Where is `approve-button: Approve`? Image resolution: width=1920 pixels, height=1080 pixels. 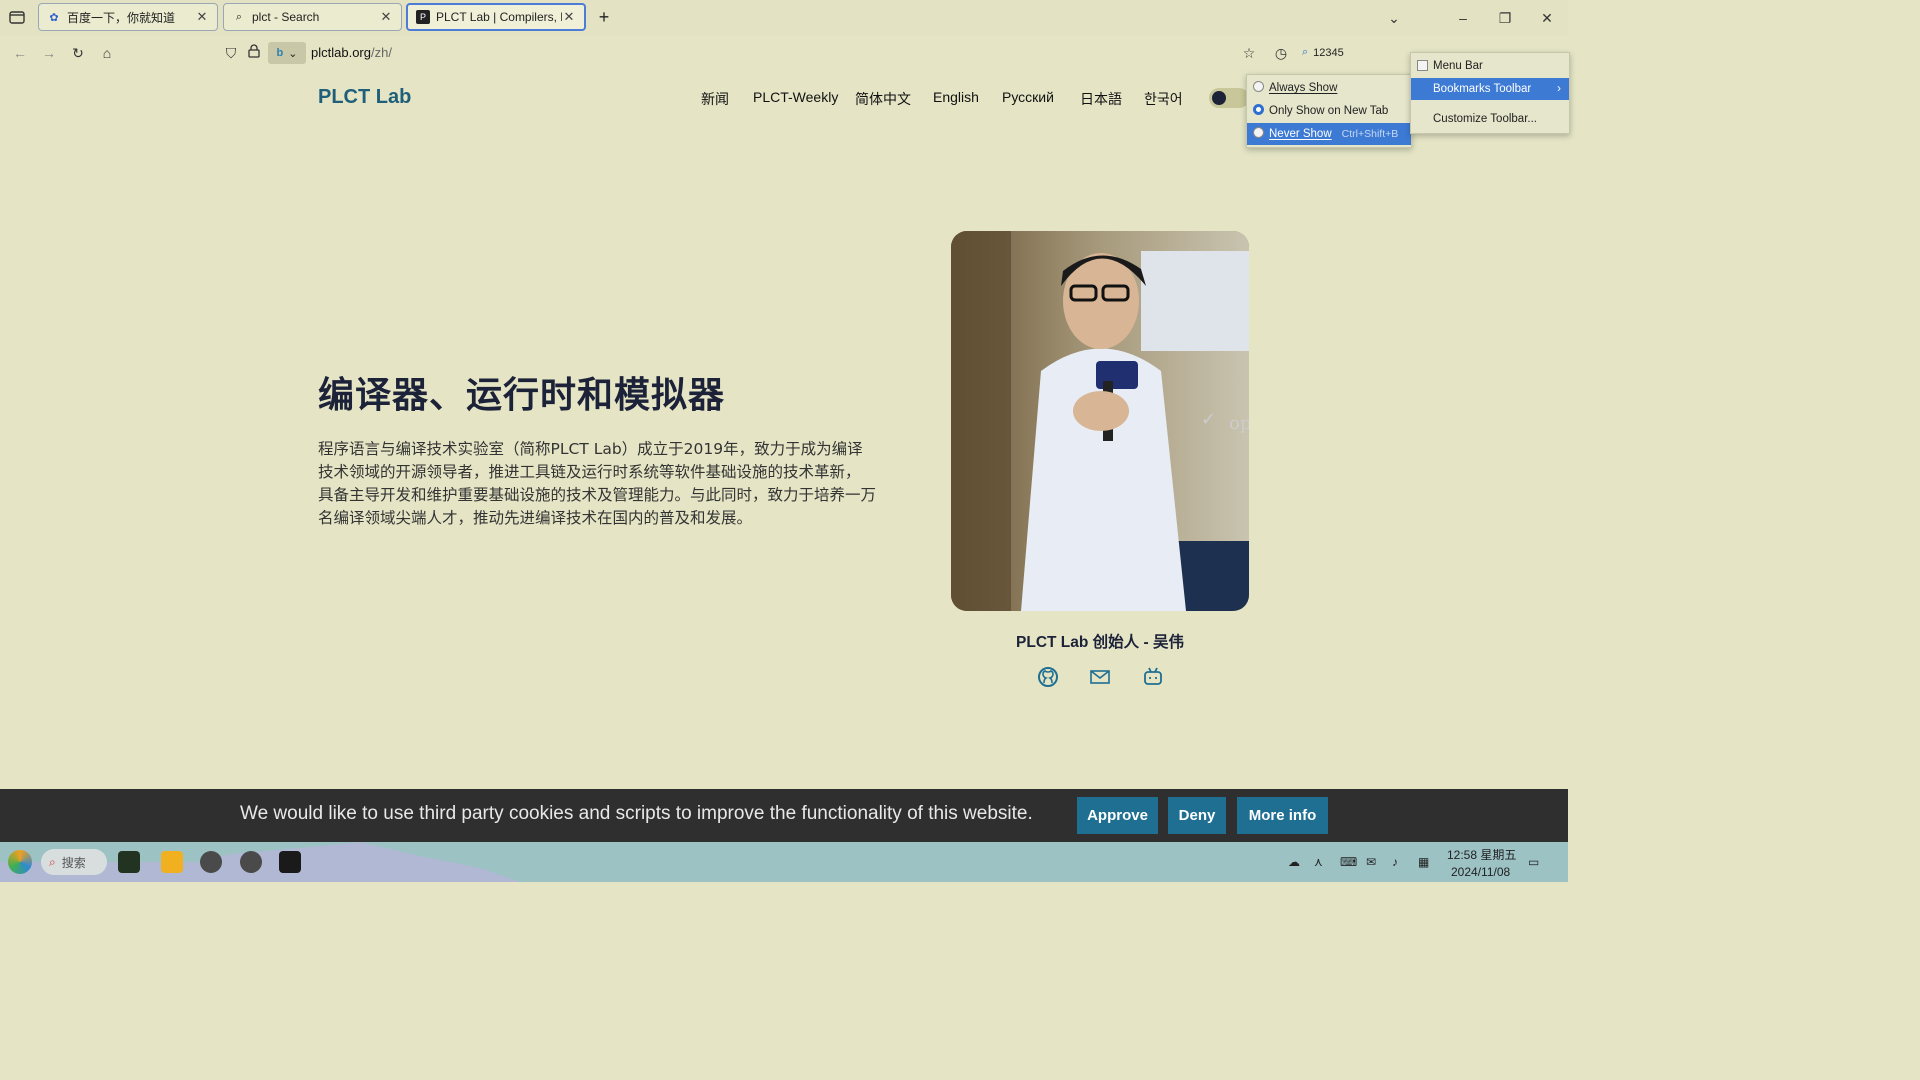
approve-button: Approve is located at coordinates (1117, 815).